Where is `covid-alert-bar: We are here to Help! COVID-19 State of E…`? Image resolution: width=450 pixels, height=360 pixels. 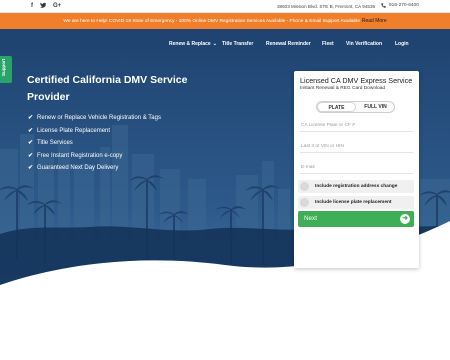 covid-alert-bar: We are here to Help! COVID-19 State of E… is located at coordinates (225, 21).